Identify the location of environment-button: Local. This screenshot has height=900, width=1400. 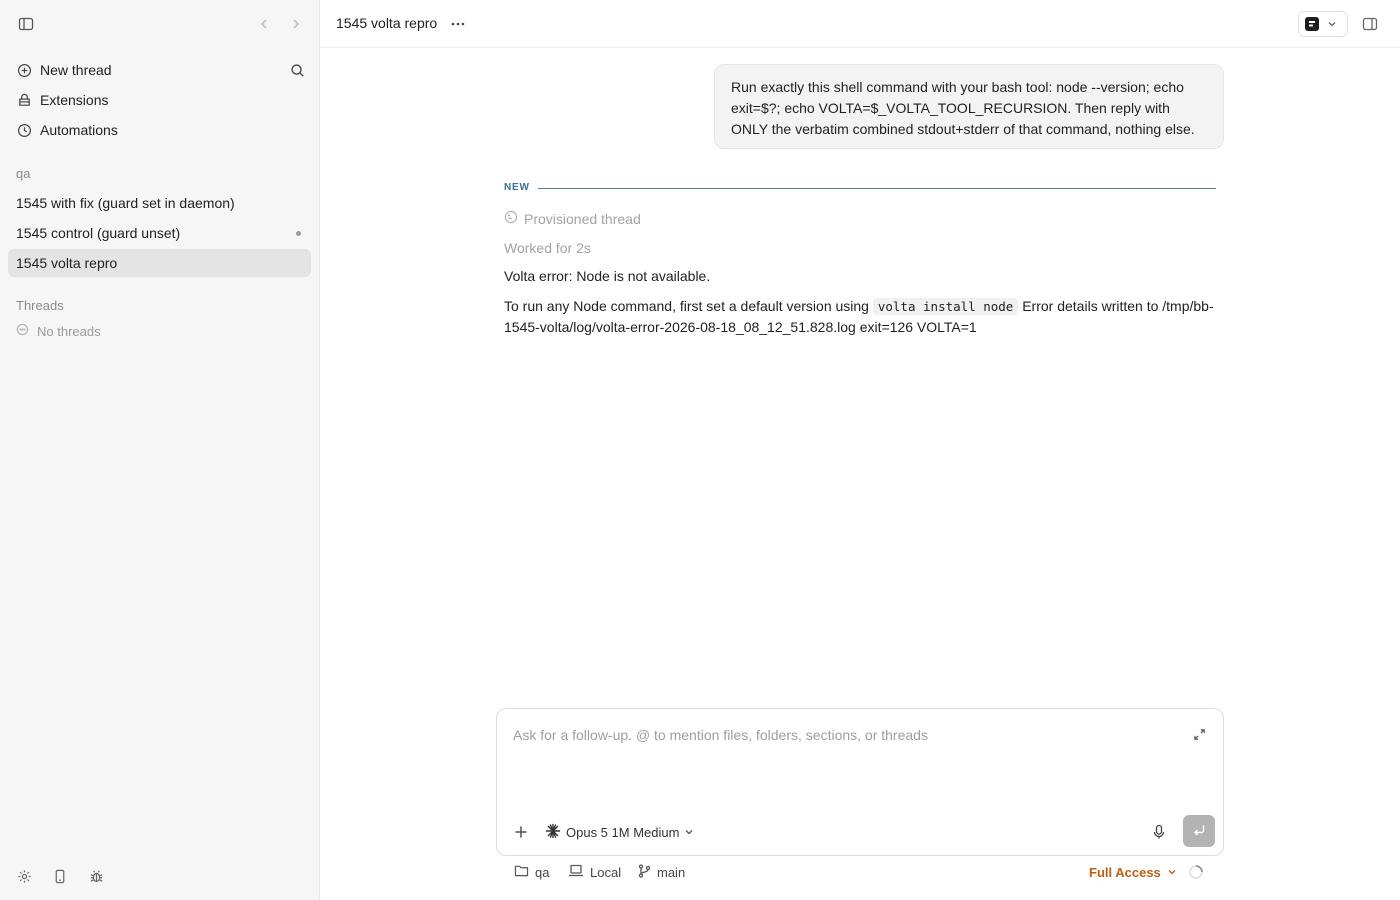
(594, 872).